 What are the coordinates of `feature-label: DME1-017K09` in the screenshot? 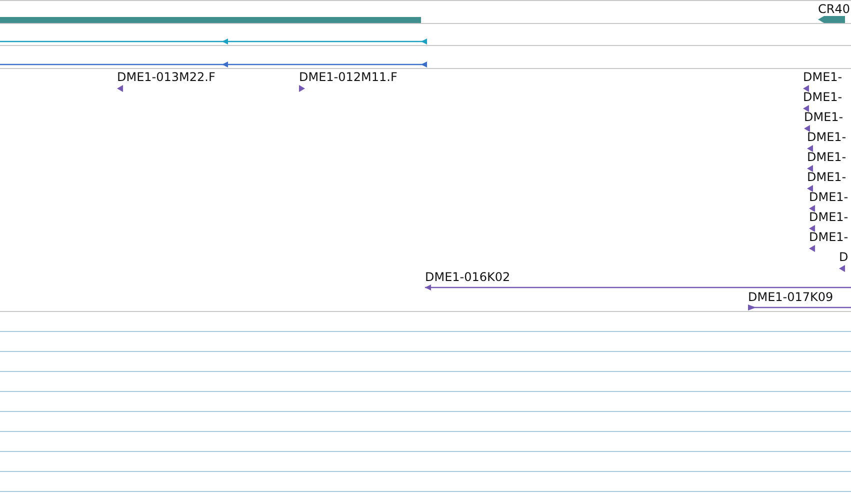 It's located at (791, 297).